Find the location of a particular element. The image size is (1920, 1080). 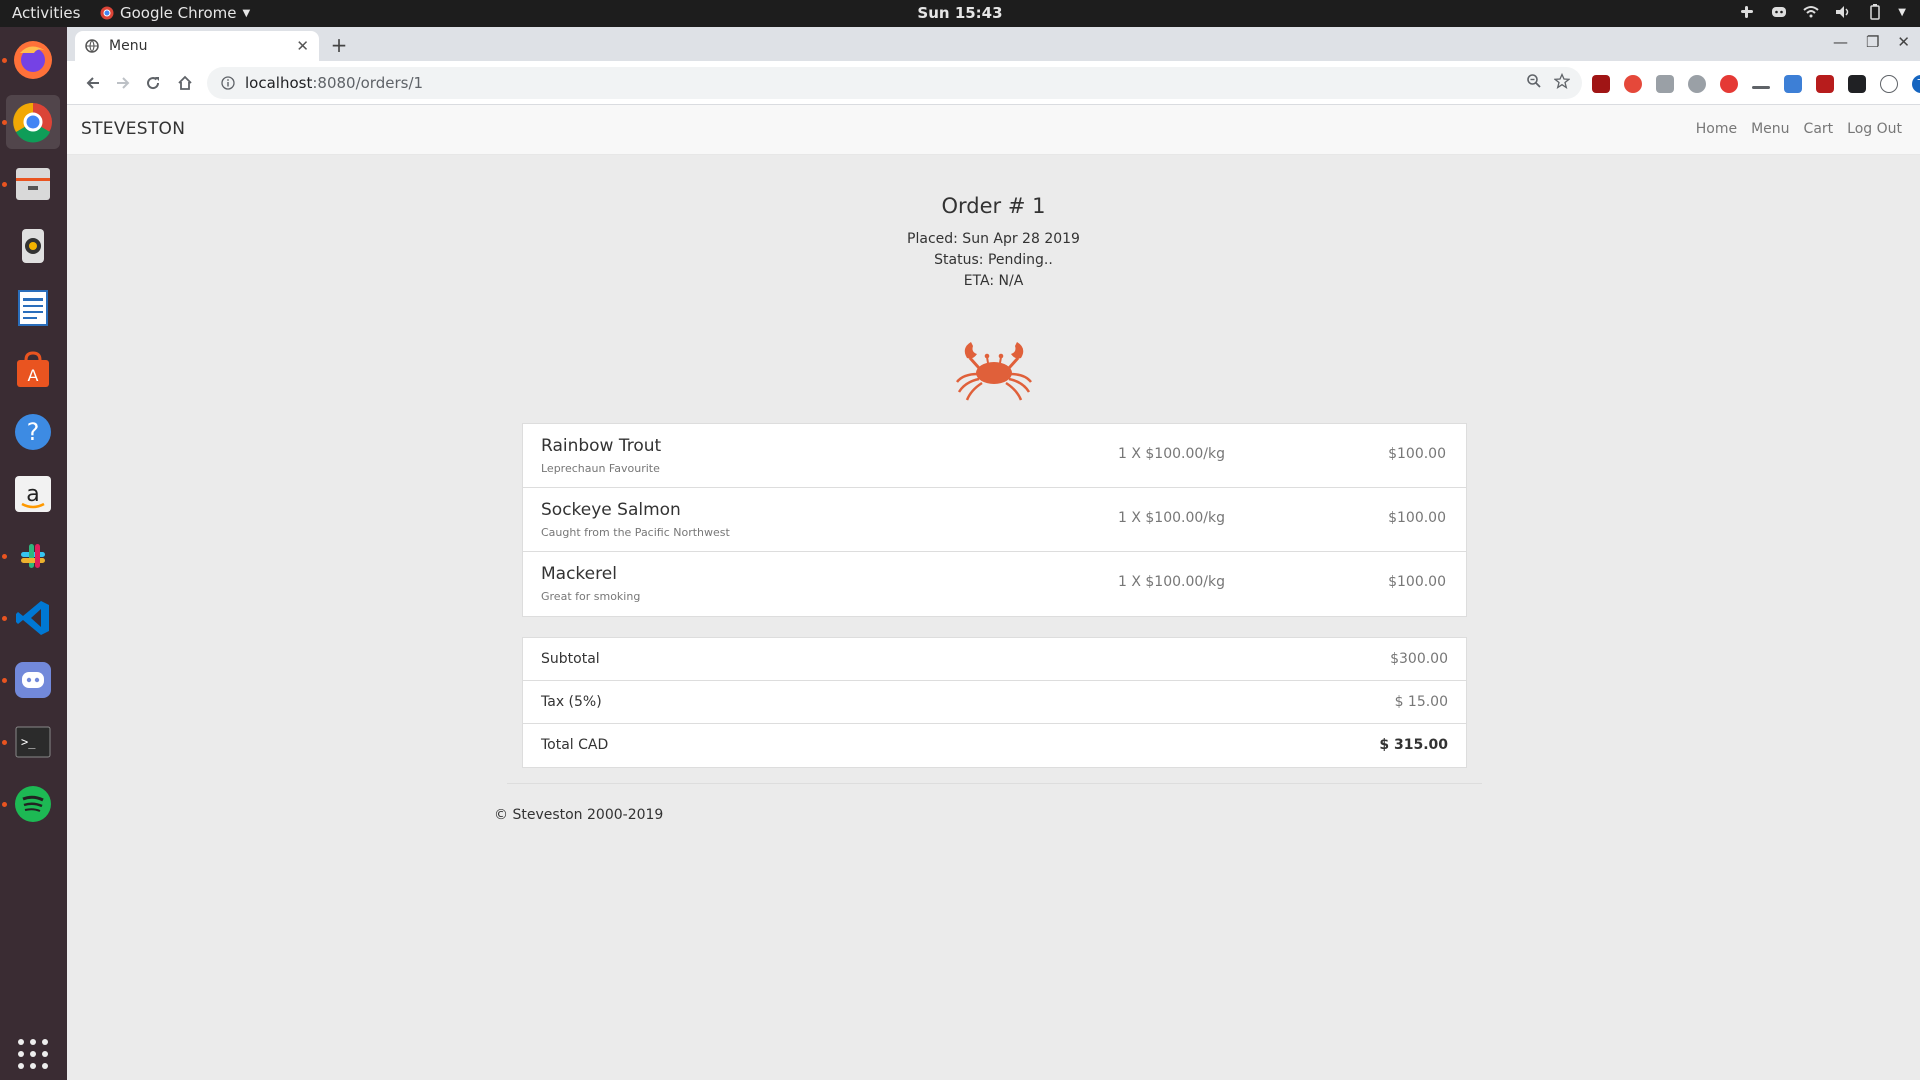

dock-terminal: >_ is located at coordinates (33, 742).